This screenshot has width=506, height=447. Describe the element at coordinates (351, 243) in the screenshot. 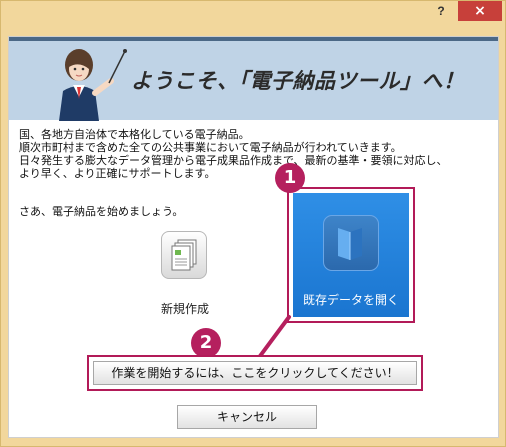

I see `open-folder-icon` at that location.